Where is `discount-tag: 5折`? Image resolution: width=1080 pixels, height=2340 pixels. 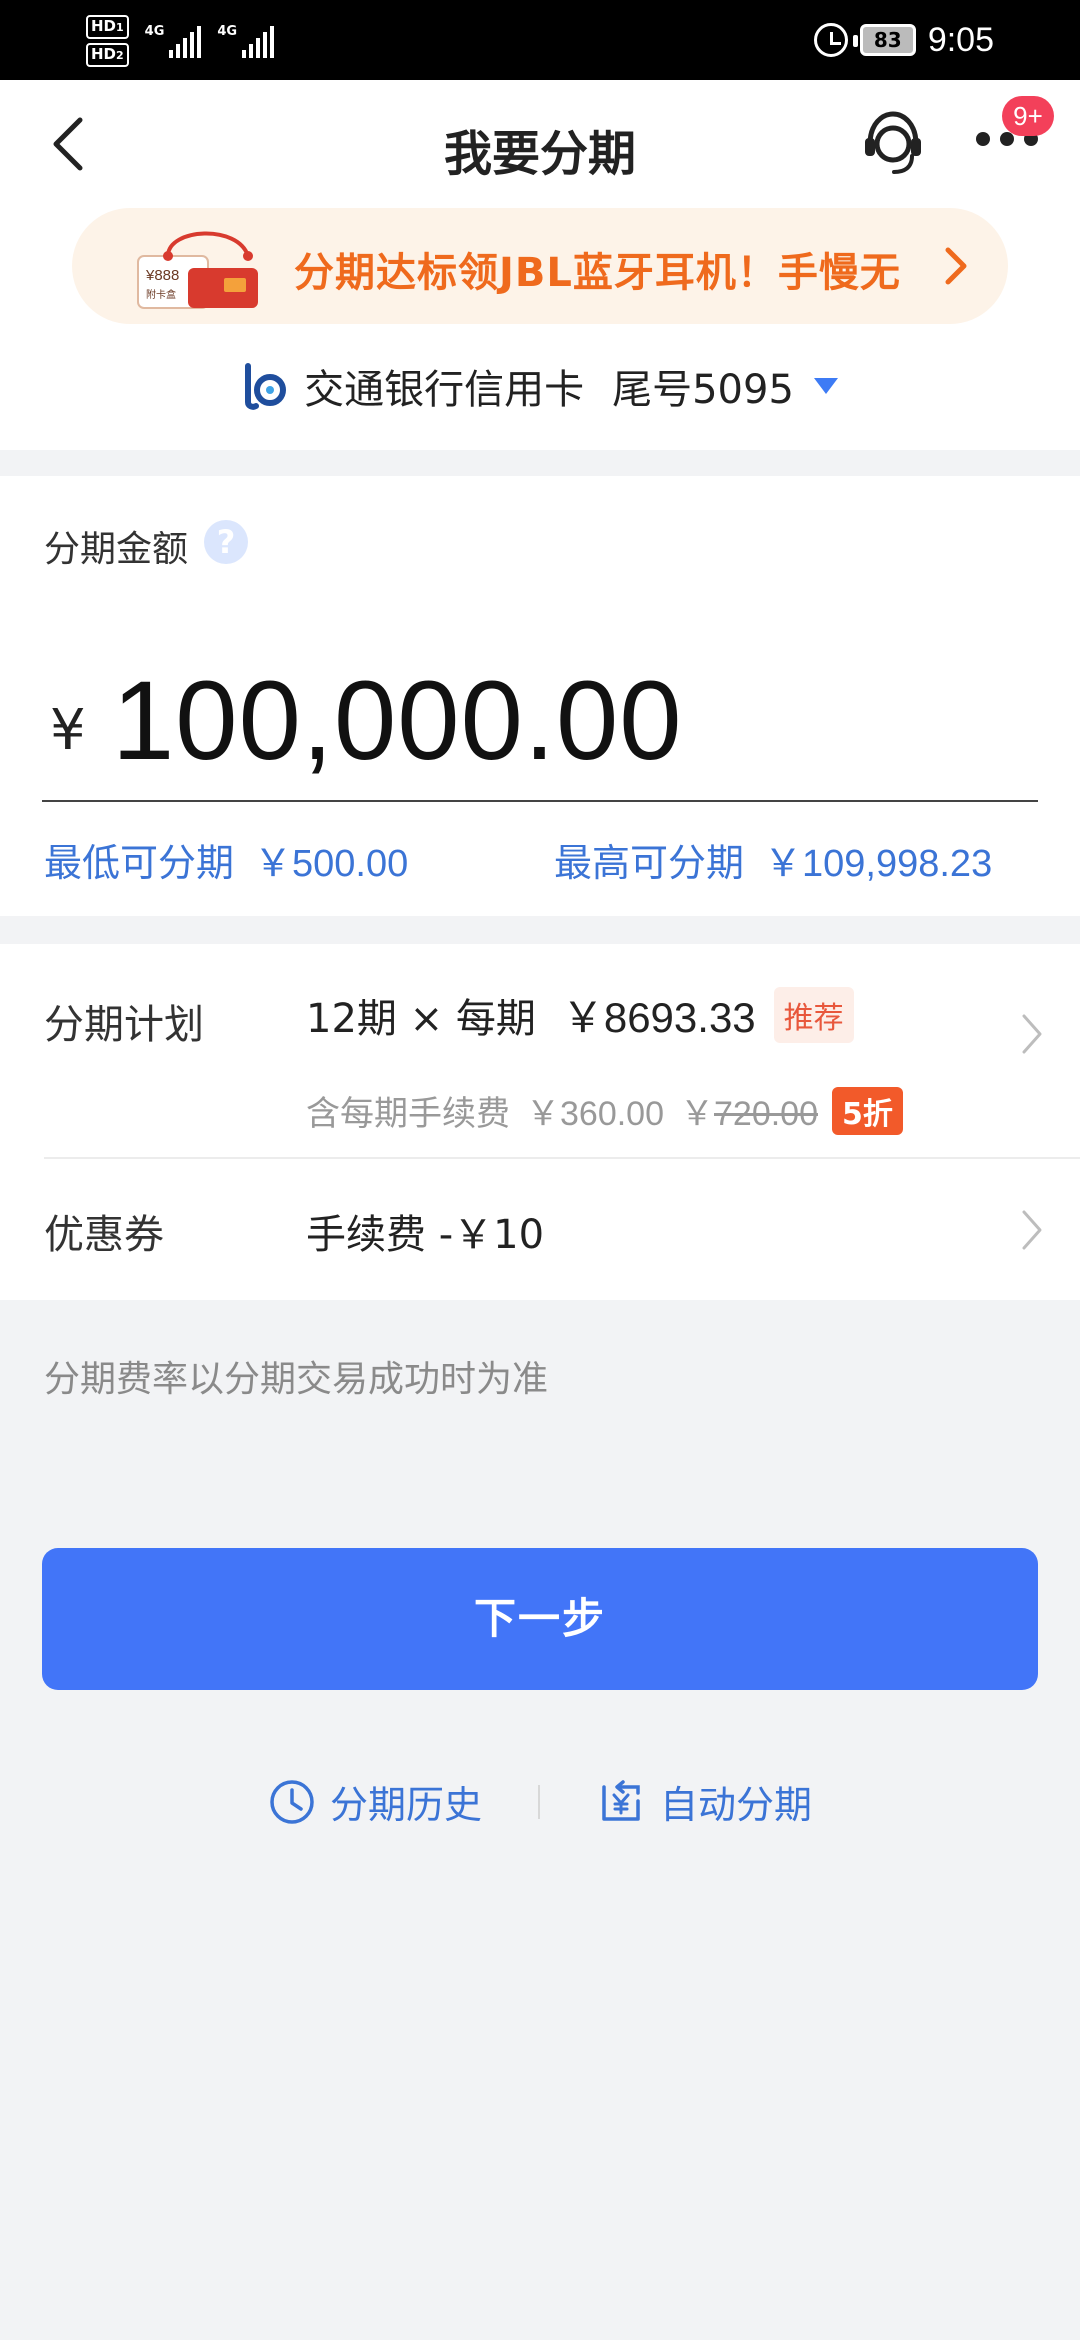 discount-tag: 5折 is located at coordinates (867, 1110).